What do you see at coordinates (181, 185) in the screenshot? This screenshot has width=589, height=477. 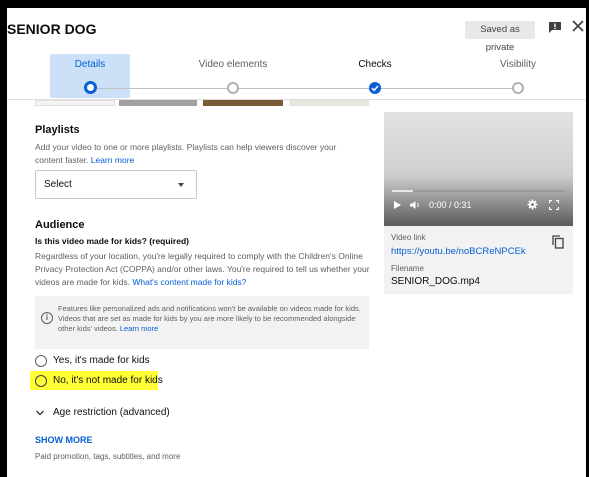 I see `caret-down-icon` at bounding box center [181, 185].